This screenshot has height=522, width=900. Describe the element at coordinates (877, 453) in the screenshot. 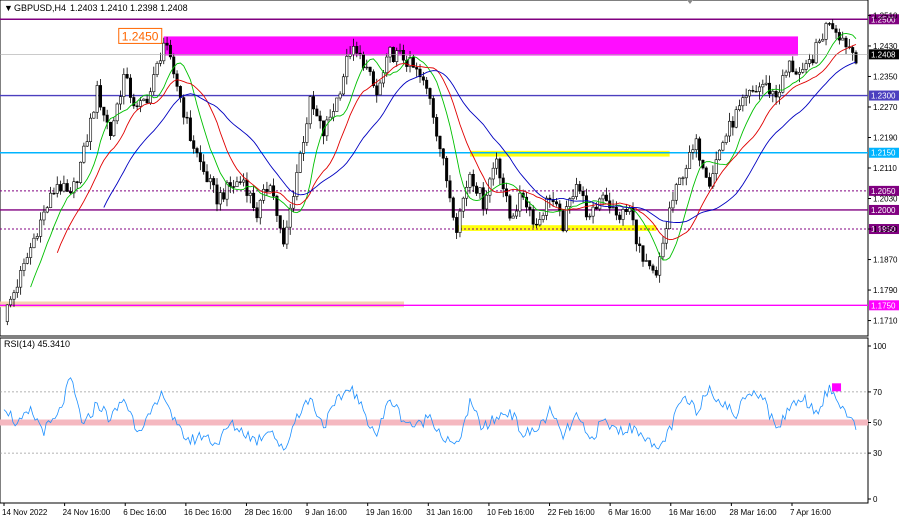

I see `rsi-tick-label: 30` at that location.